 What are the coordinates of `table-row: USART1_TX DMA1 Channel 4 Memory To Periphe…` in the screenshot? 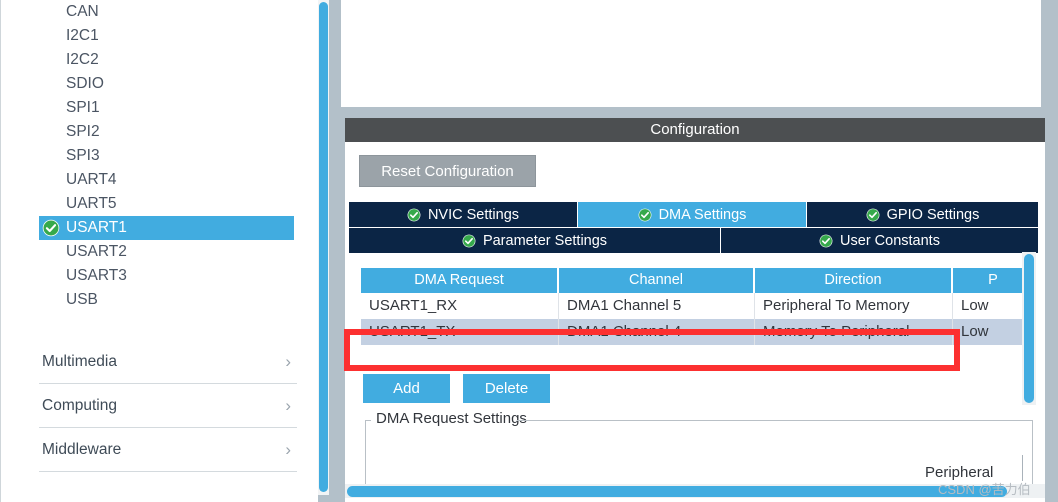 It's located at (697, 332).